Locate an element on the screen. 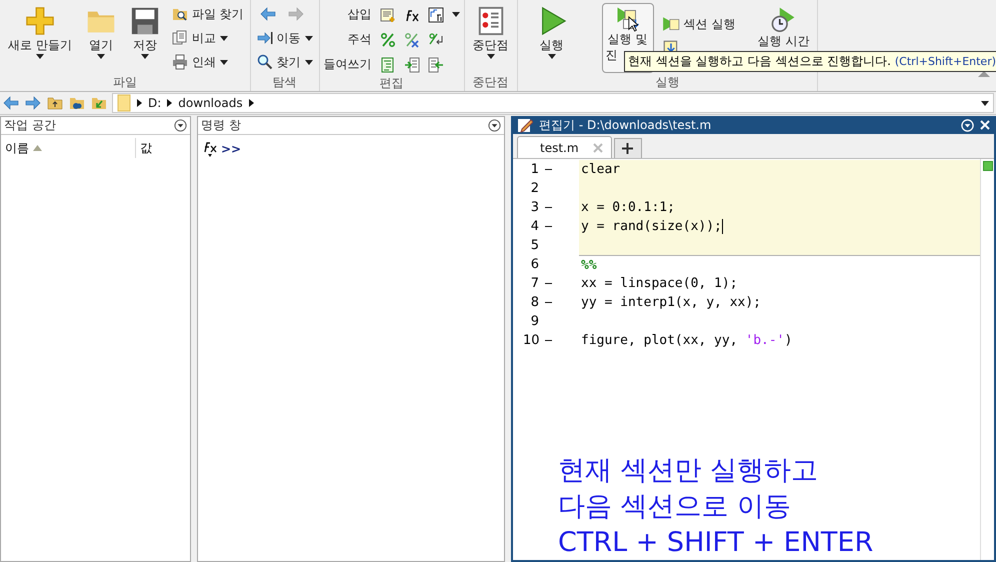 This screenshot has height=562, width=996. code-line: xx = linspace(0, 1); is located at coordinates (659, 283).